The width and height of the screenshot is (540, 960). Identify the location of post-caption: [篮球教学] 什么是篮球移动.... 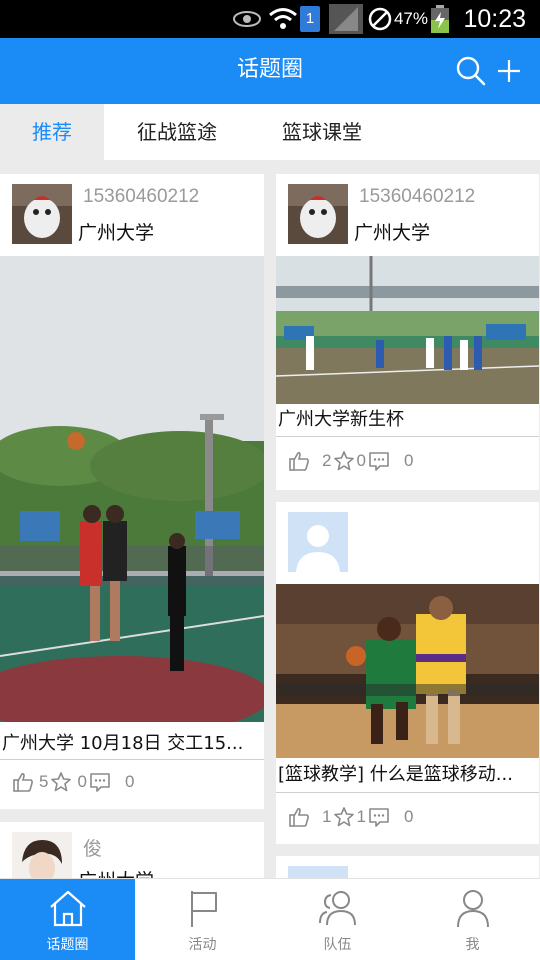
(407, 775).